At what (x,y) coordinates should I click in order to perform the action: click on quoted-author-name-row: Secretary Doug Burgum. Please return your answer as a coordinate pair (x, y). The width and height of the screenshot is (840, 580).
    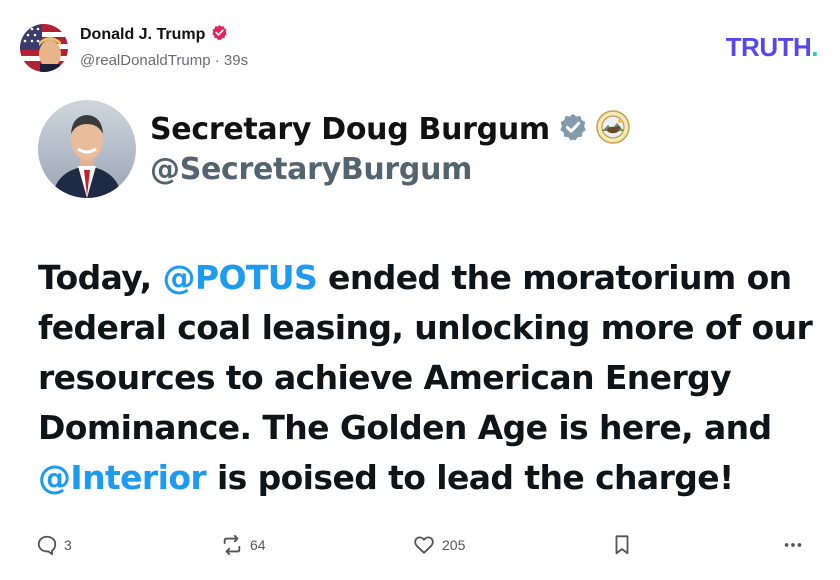
    Looking at the image, I should click on (390, 129).